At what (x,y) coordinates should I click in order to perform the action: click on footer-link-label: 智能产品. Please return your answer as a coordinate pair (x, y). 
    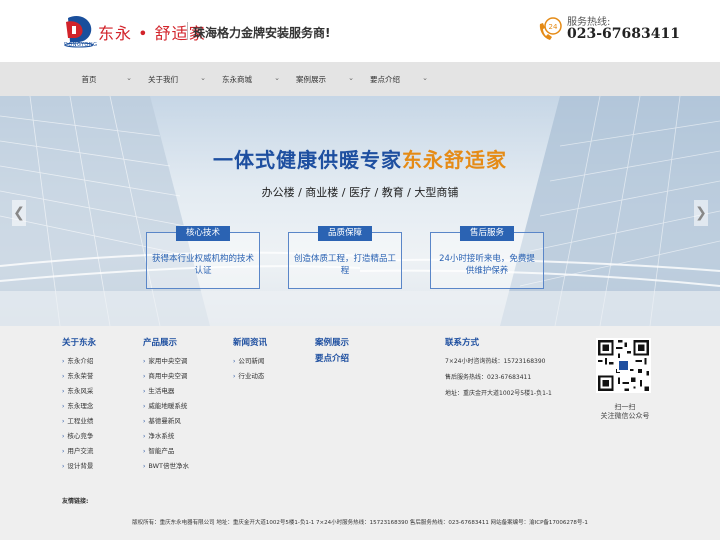
    Looking at the image, I should click on (161, 451).